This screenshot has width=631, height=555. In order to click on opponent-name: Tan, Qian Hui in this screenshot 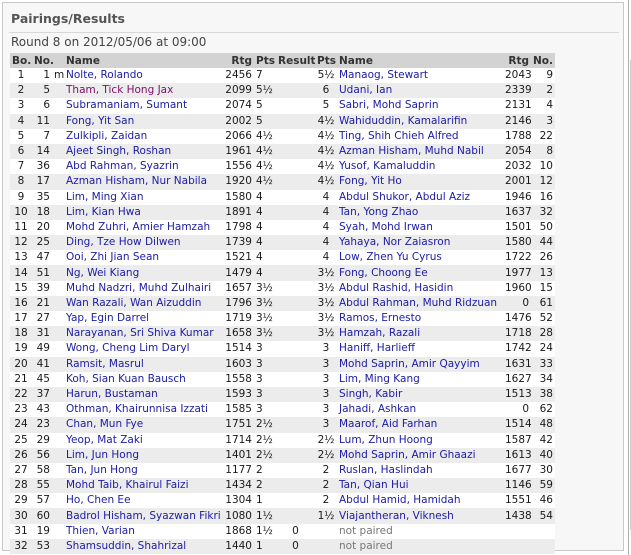, I will do `click(420, 486)`.